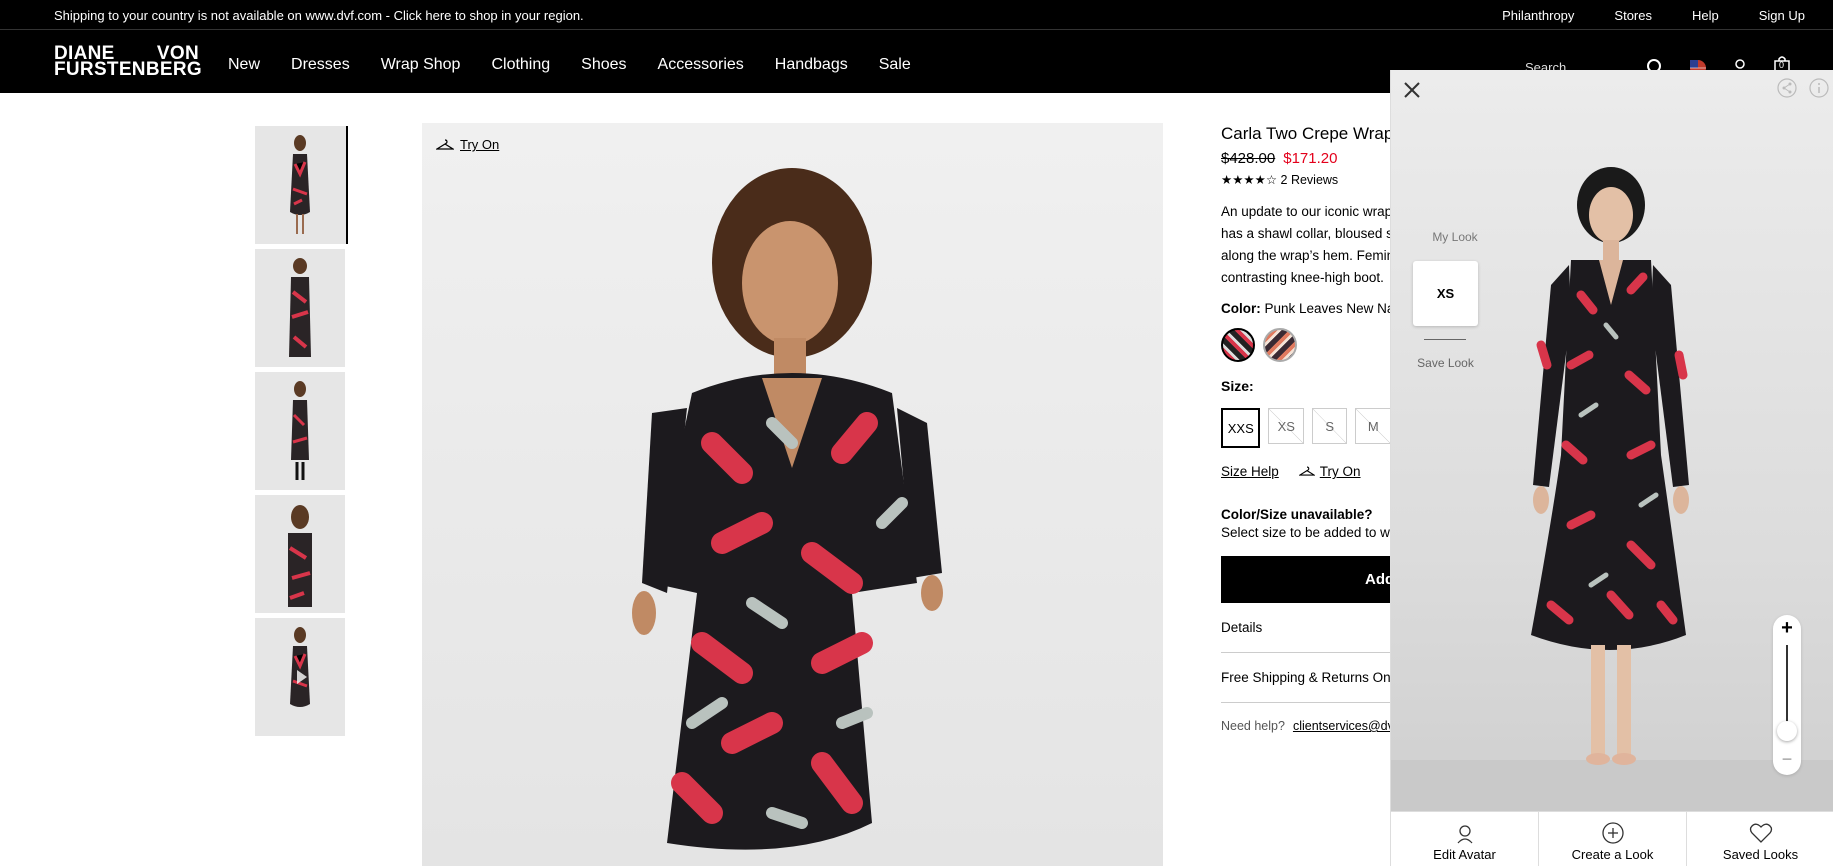 Image resolution: width=1833 pixels, height=866 pixels. I want to click on heart-icon, so click(1760, 833).